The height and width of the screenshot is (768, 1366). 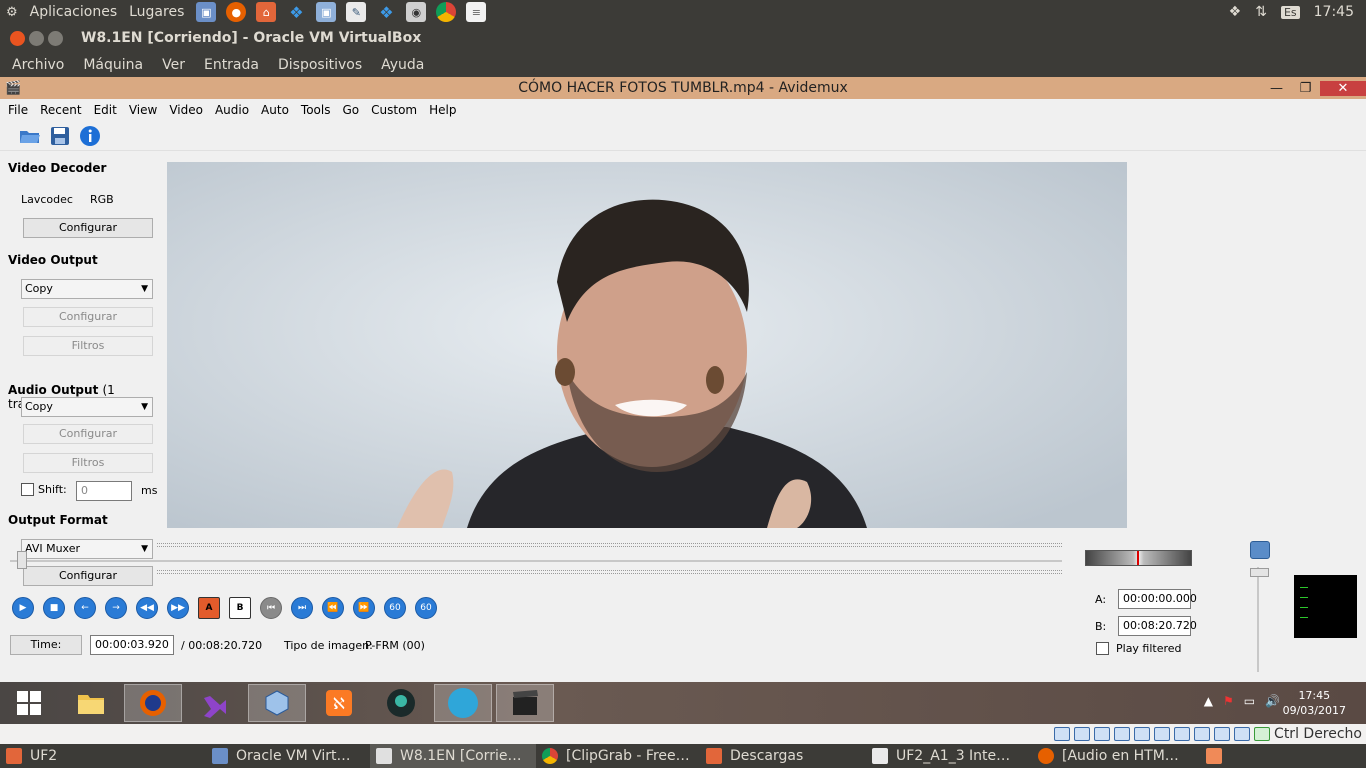 I want to click on menu-entrada: Entrada, so click(x=231, y=65).